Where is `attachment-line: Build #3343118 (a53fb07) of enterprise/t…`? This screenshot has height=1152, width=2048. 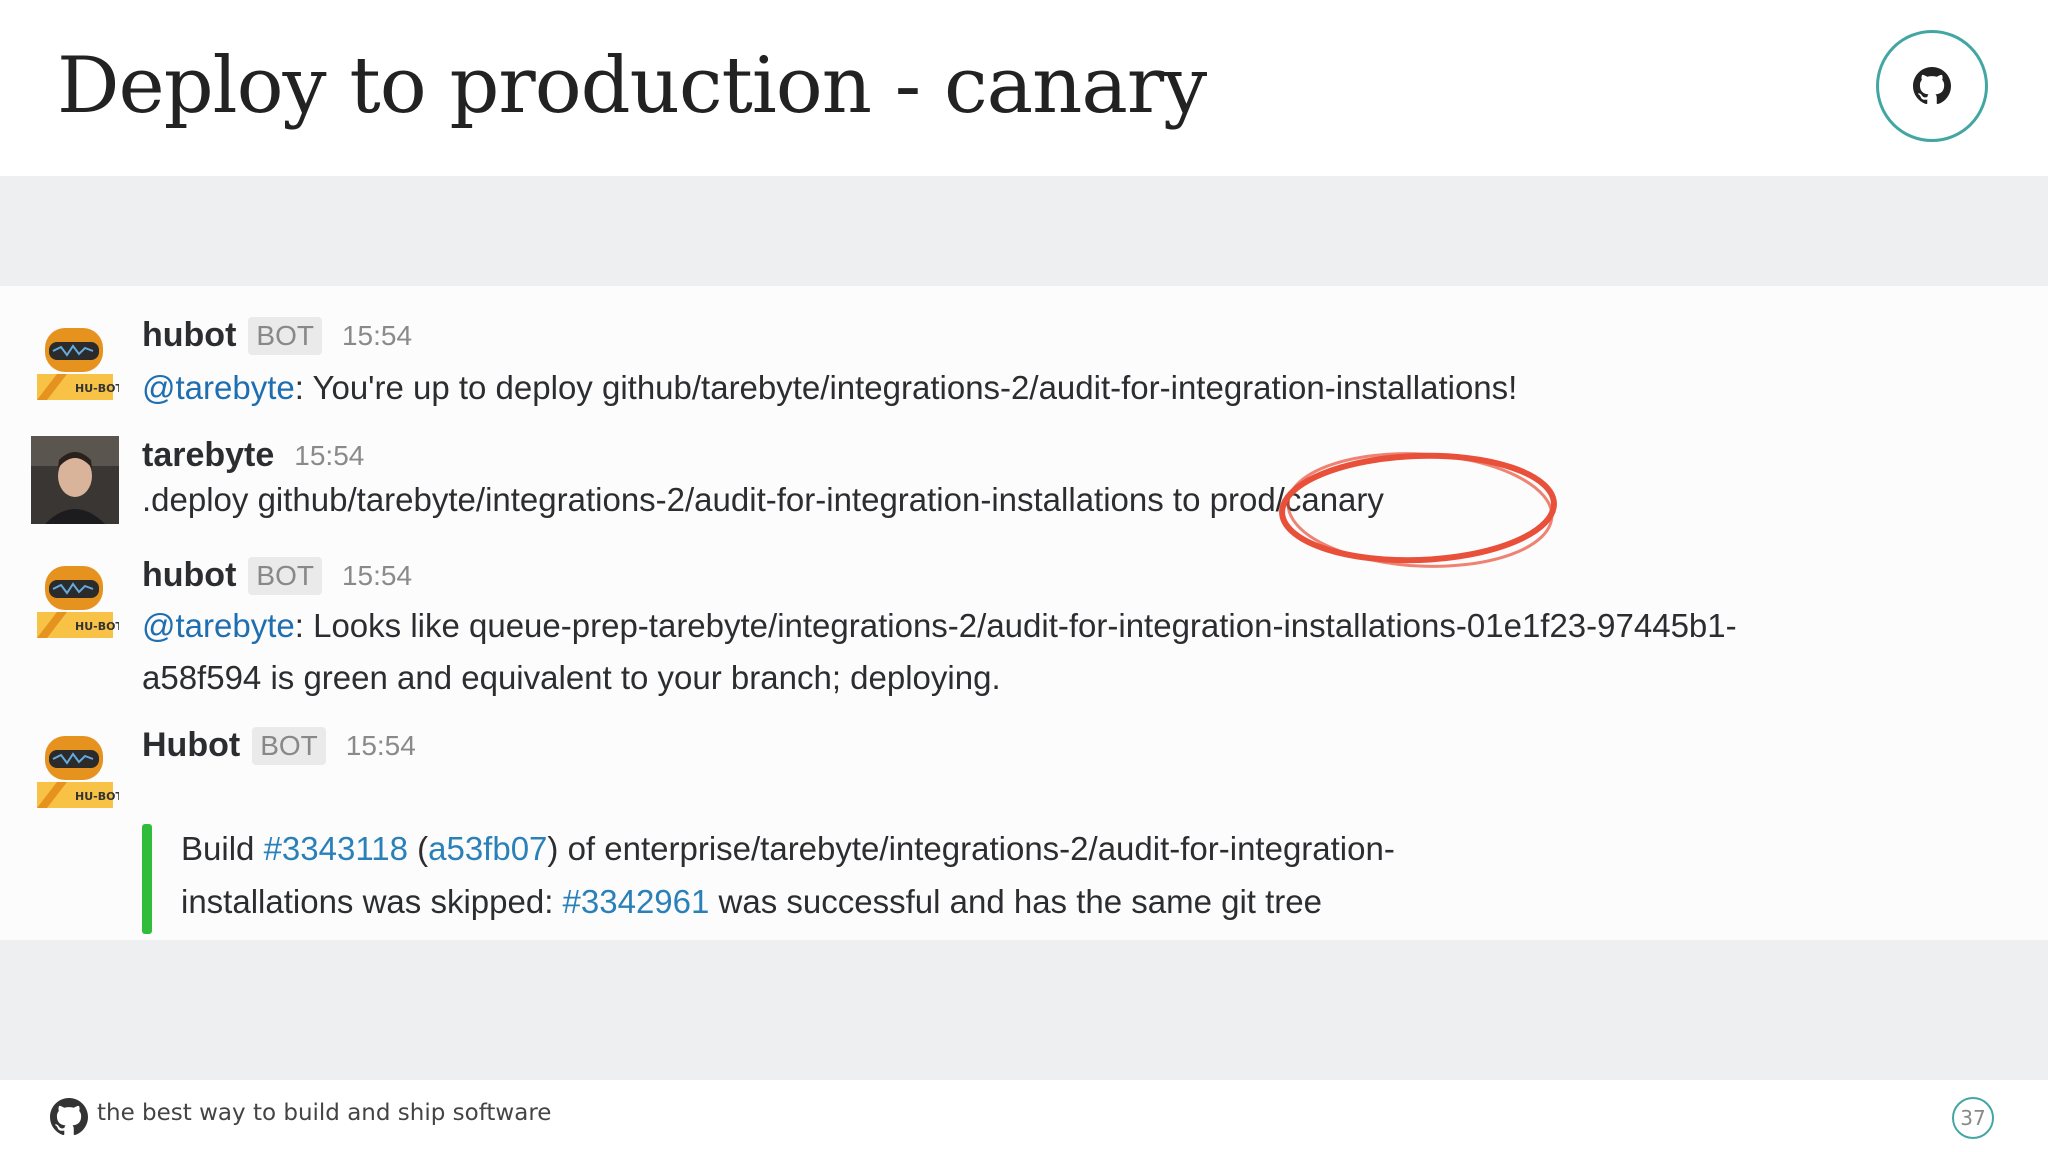 attachment-line: Build #3343118 (a53fb07) of enterprise/t… is located at coordinates (788, 848).